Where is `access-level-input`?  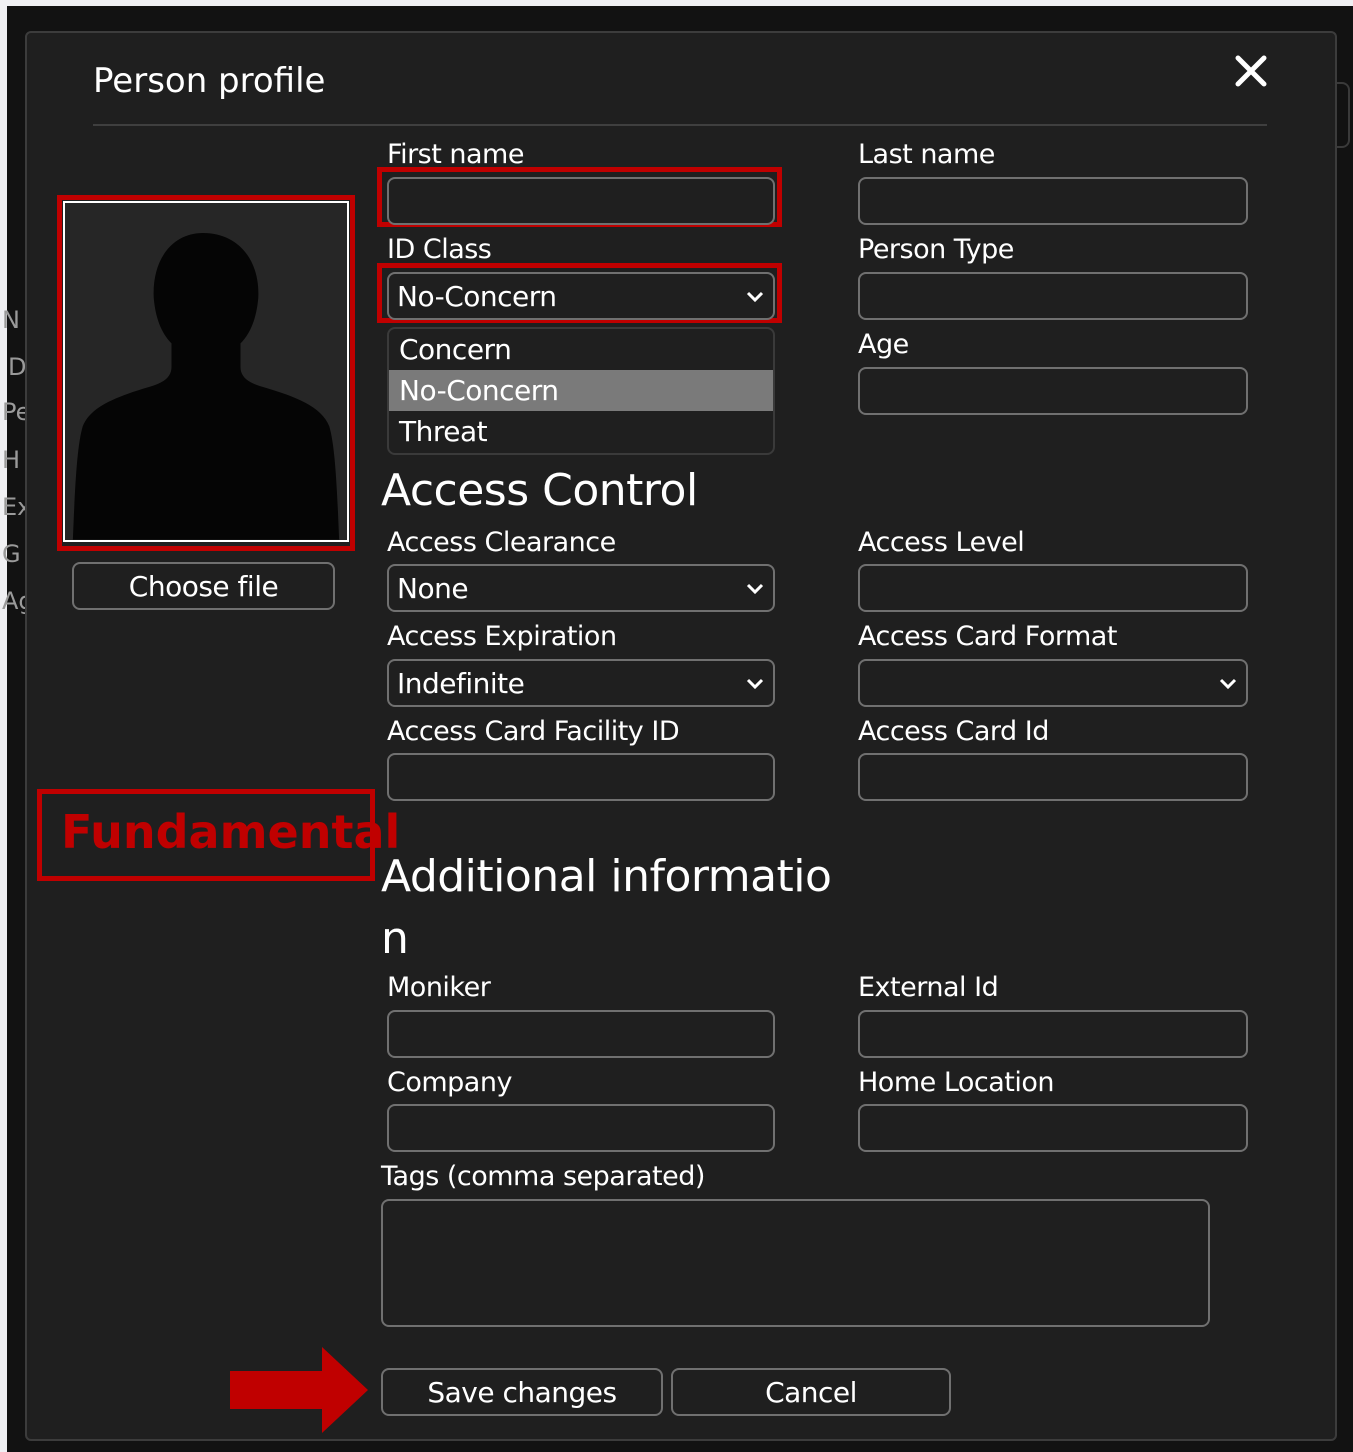 access-level-input is located at coordinates (1053, 588).